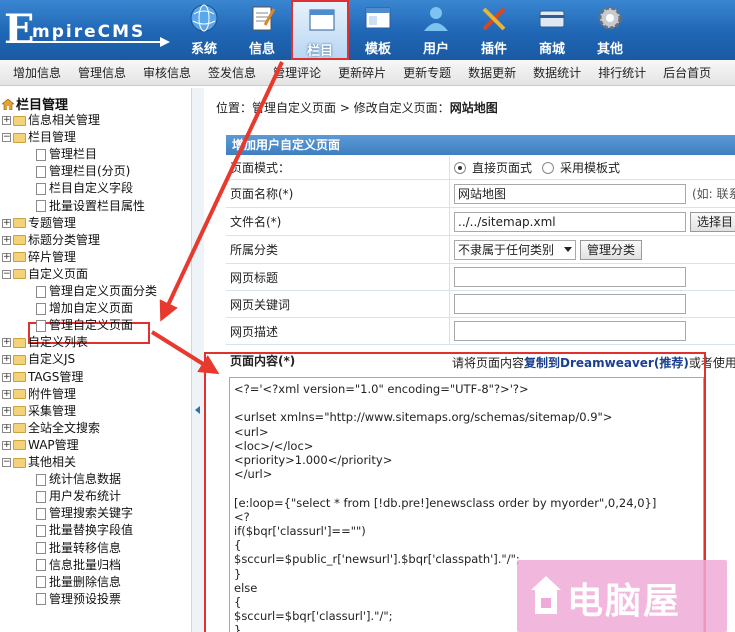  Describe the element at coordinates (91, 308) in the screenshot. I see `tree-item-label: 增加自定义页面` at that location.